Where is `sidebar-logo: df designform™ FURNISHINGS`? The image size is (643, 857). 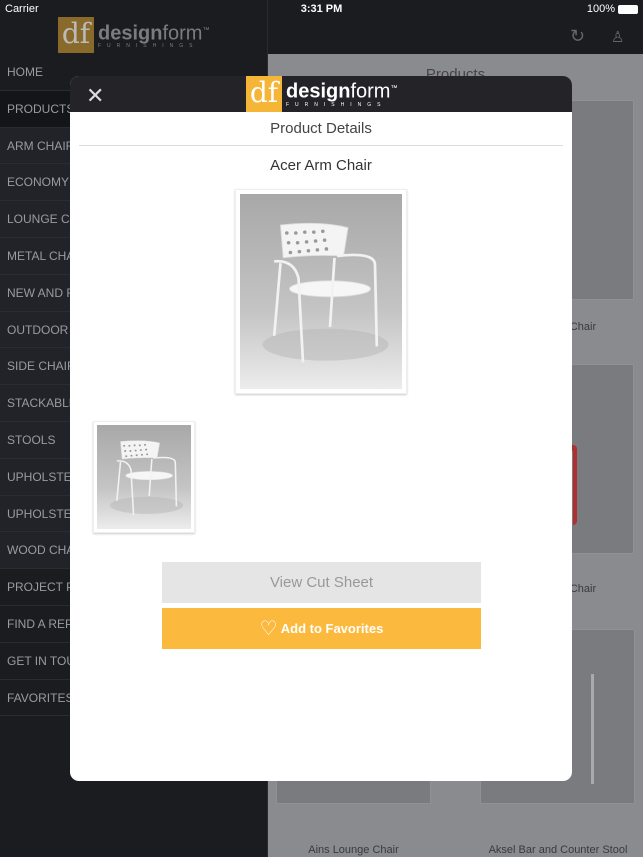
sidebar-logo: df designform™ FURNISHINGS is located at coordinates (133, 35).